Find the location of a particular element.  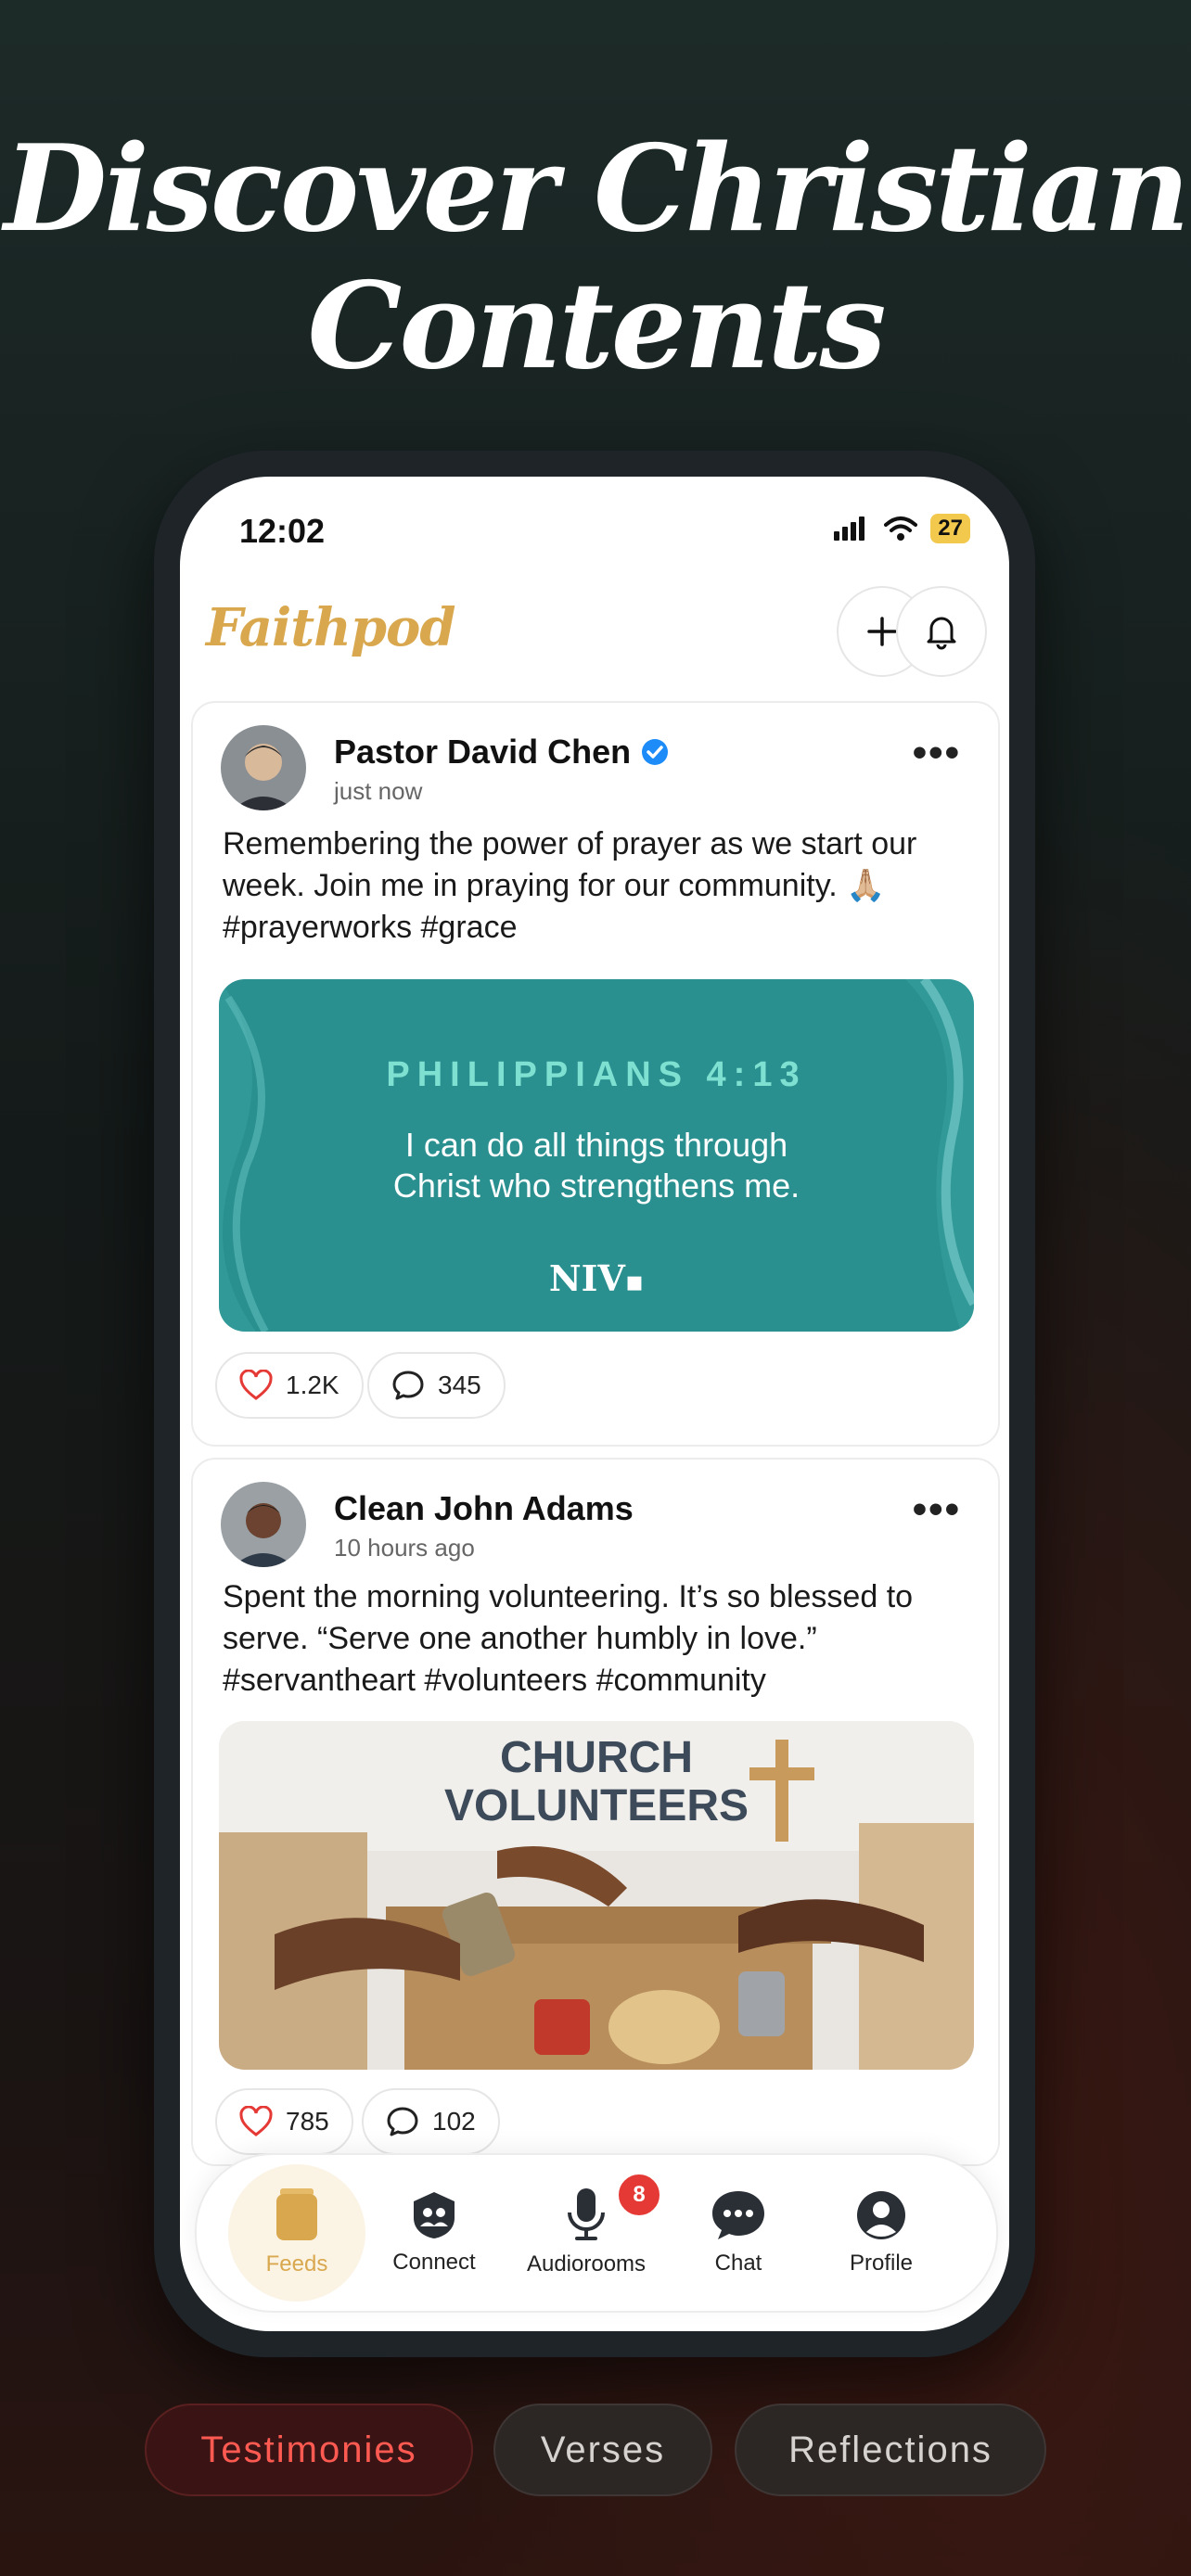

headline: Discover Christian Contents is located at coordinates (595, 258).